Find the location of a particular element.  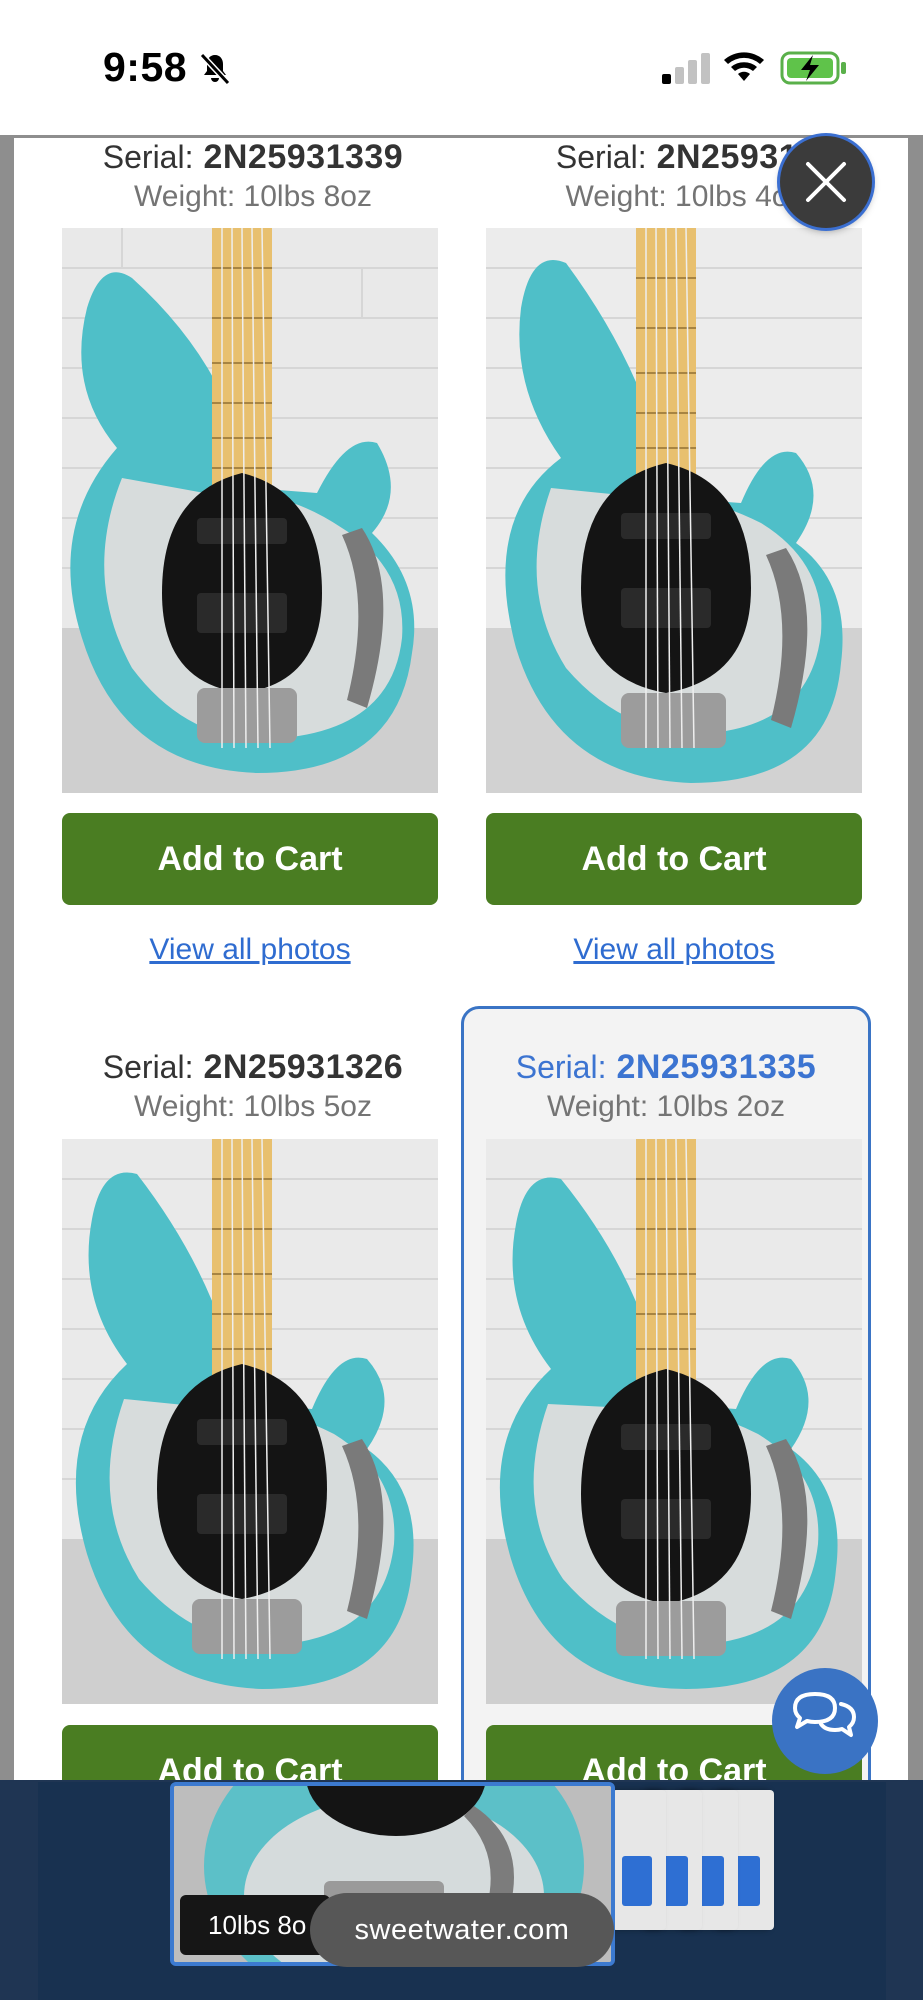

serial-number: 2N25931335 is located at coordinates (716, 1067).